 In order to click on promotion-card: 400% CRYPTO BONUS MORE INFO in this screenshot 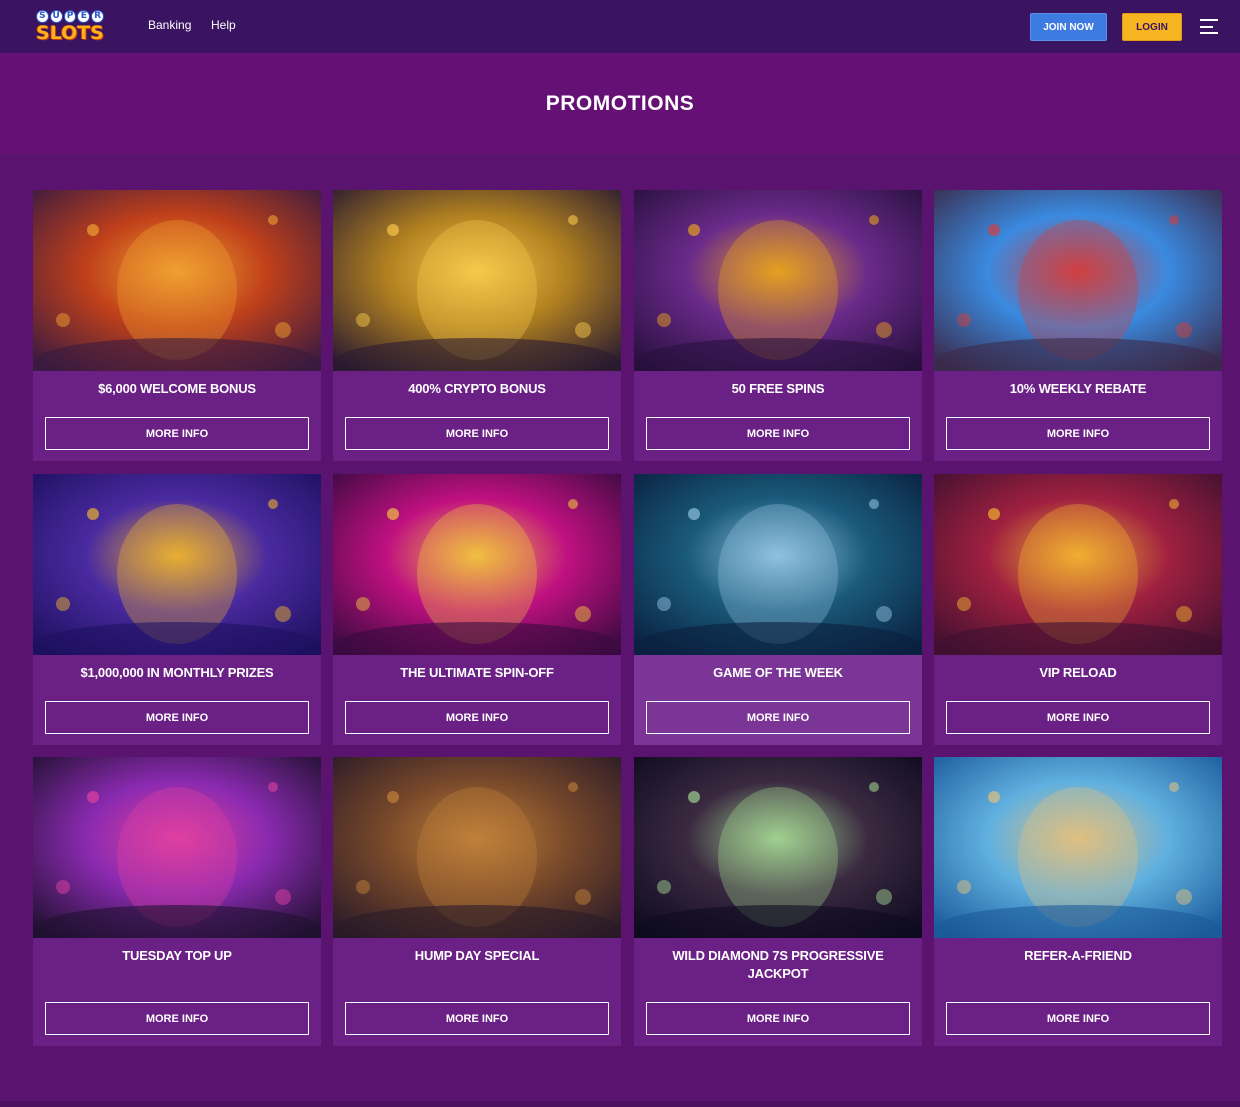, I will do `click(477, 325)`.